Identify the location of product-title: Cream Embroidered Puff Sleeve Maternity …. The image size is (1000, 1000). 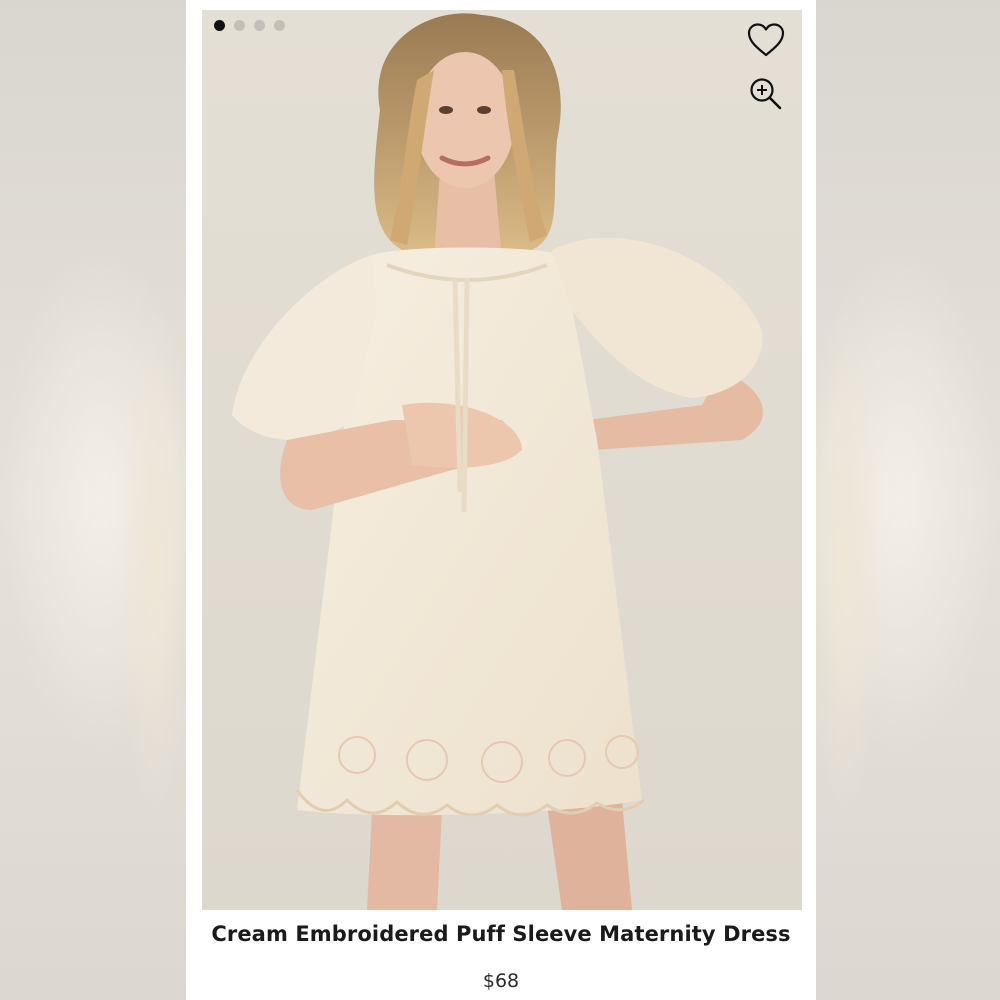
(501, 934).